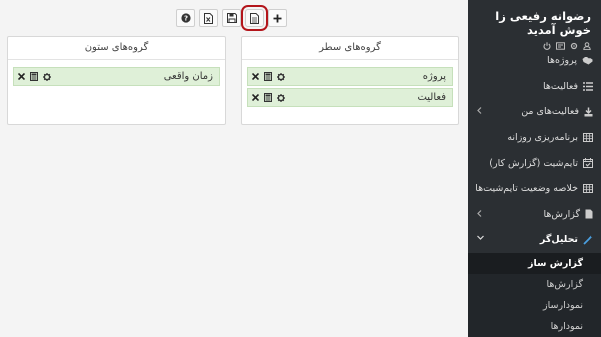  I want to click on sidebar-item-label: تایم‌شیت (گزارش کار), so click(533, 163).